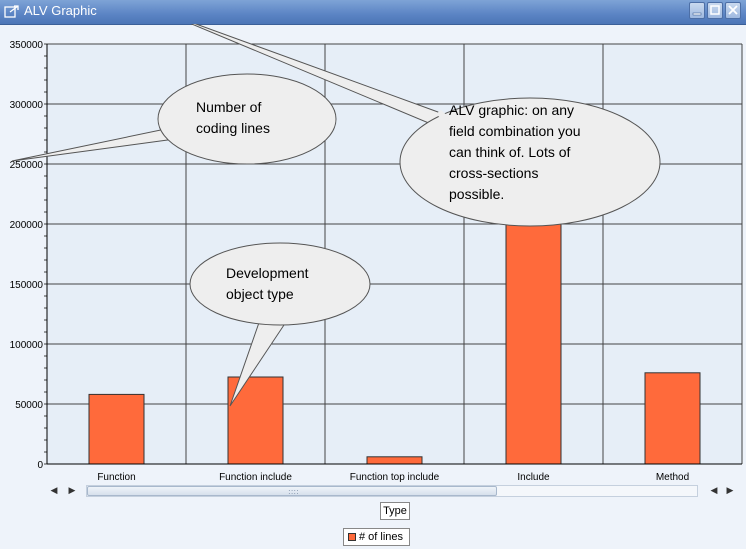 The height and width of the screenshot is (549, 746). I want to click on x-tick-label: Function, so click(116, 477).